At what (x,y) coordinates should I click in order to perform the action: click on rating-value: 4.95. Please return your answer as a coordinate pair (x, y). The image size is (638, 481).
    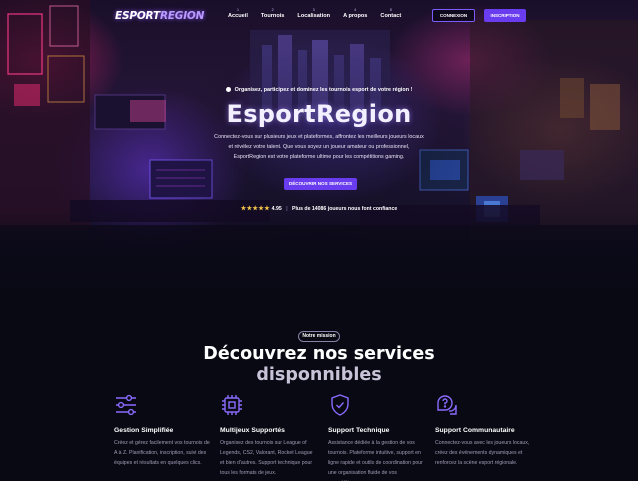
    Looking at the image, I should click on (276, 209).